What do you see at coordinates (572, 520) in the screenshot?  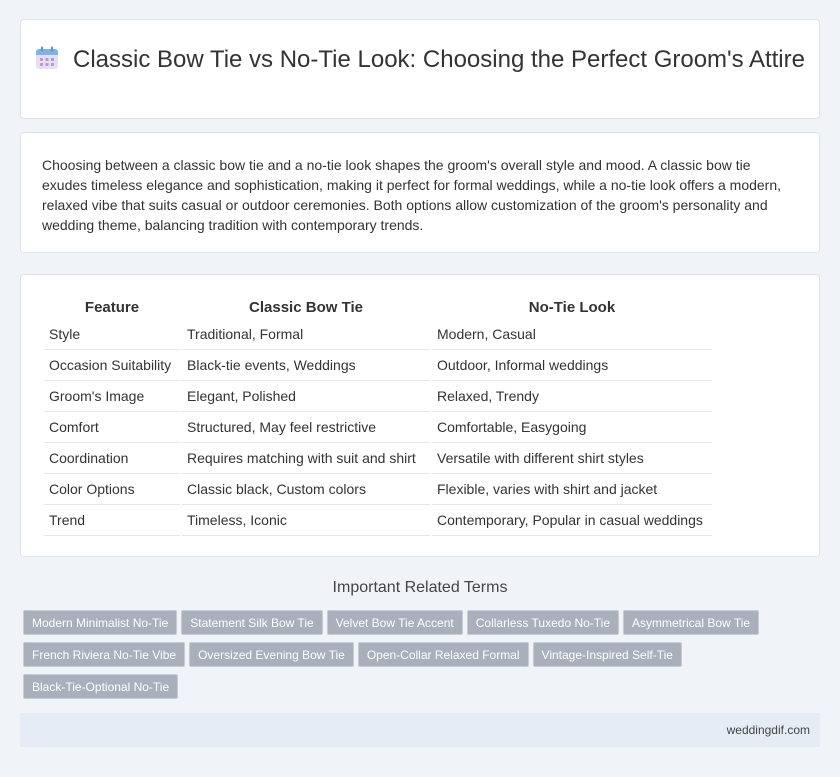 I see `cell-no-tie-look: Contemporary, Popular in casual weddings` at bounding box center [572, 520].